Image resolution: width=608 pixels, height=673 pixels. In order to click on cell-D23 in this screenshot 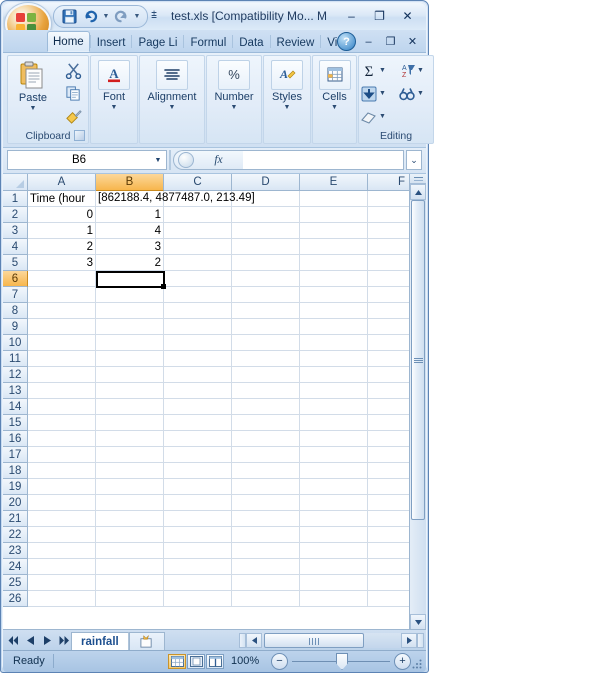, I will do `click(266, 551)`.